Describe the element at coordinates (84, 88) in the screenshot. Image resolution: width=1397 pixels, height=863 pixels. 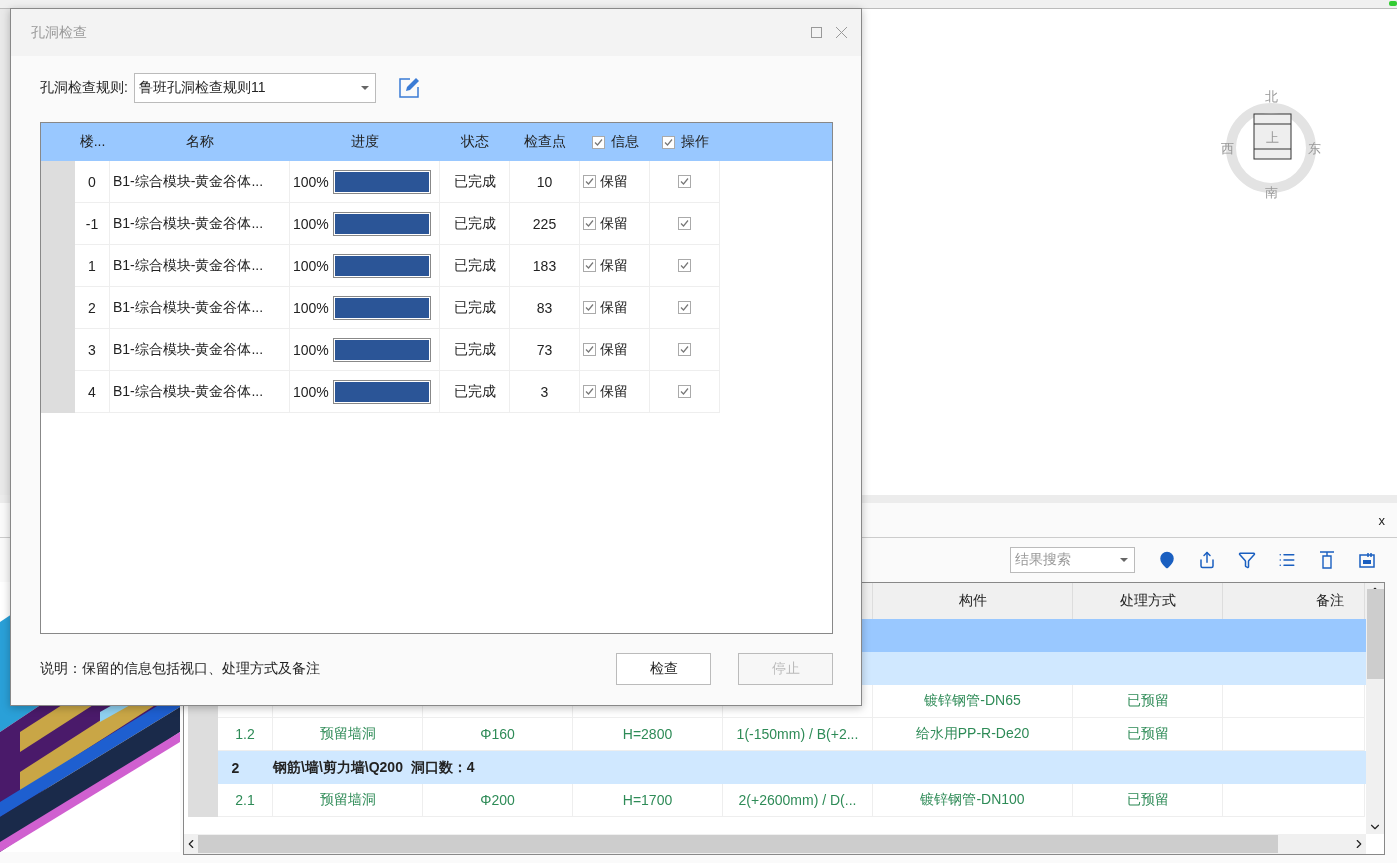
I see `rule-label: 孔洞检查规则:` at that location.